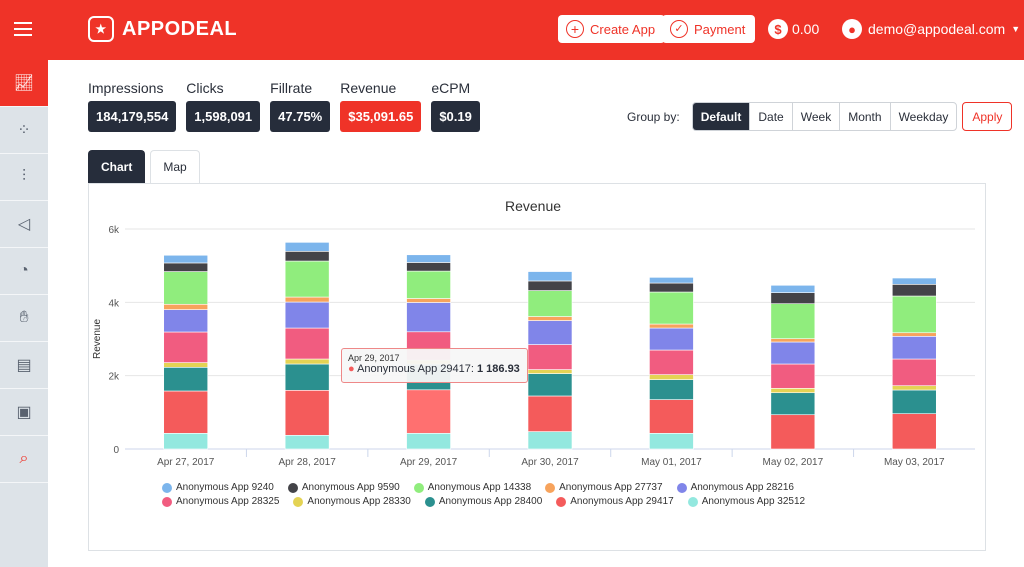  I want to click on legend-item: Anonymous App 9240, so click(218, 487).